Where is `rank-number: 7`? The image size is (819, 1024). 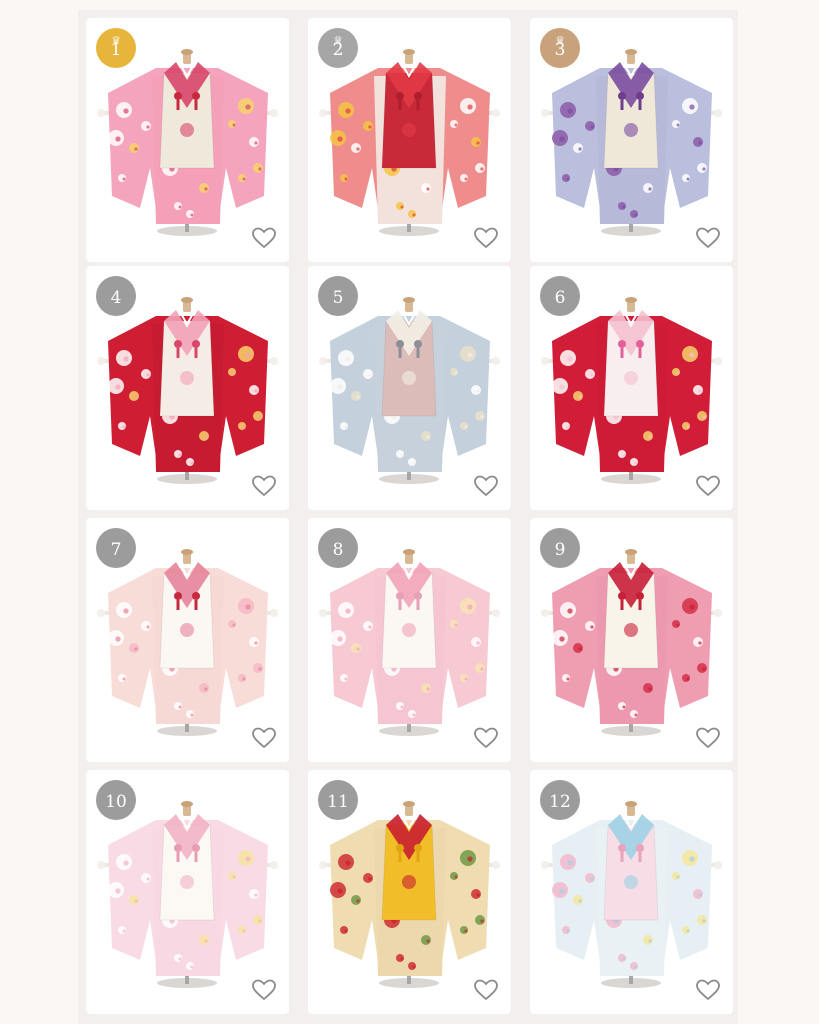
rank-number: 7 is located at coordinates (116, 550).